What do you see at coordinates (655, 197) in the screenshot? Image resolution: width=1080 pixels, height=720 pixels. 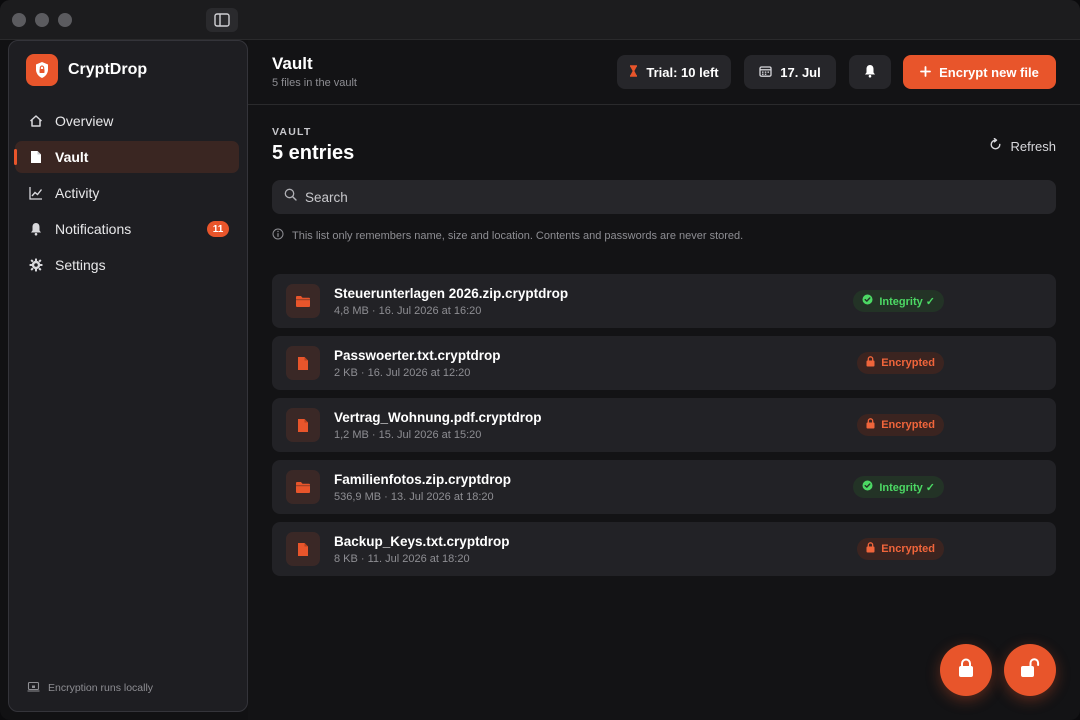 I see `search-input` at bounding box center [655, 197].